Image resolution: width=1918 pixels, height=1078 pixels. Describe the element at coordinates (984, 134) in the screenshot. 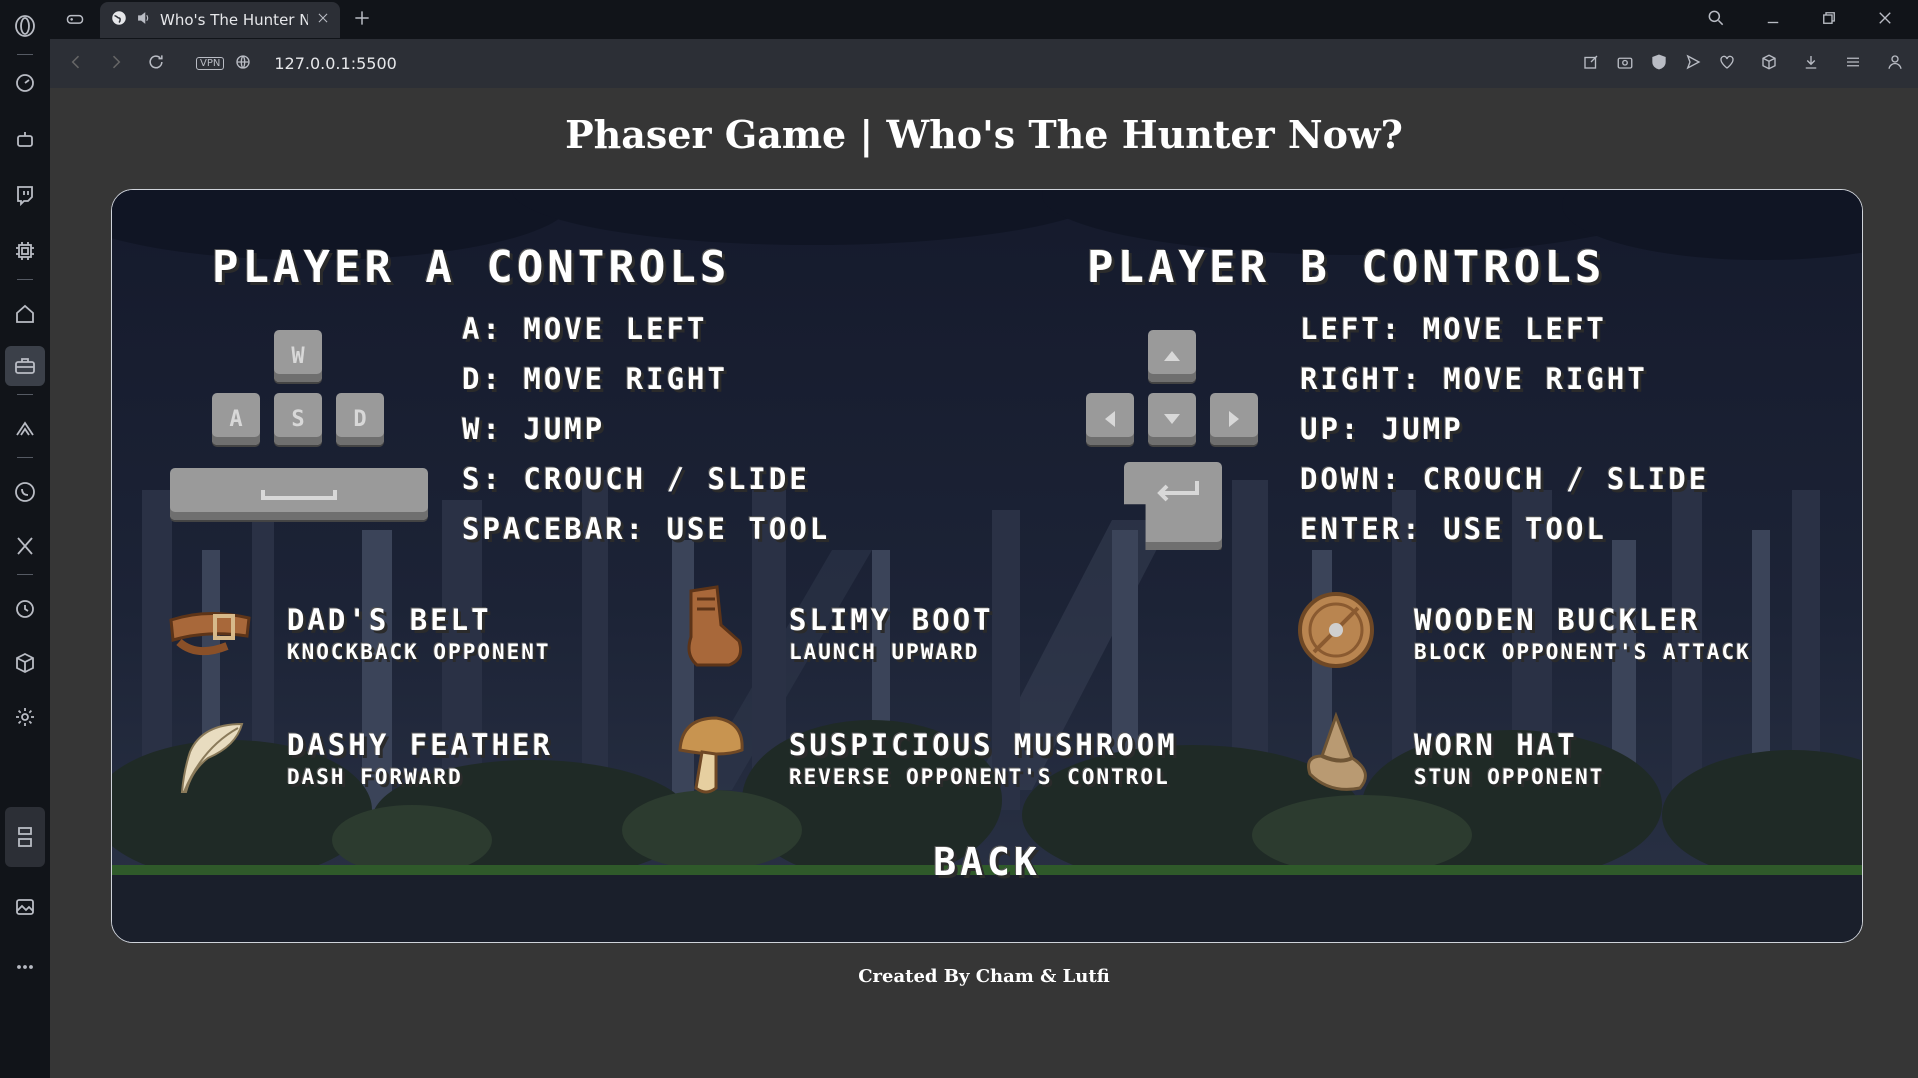

I see `page-title: Phaser Game | Who's The Hunter Now?` at that location.